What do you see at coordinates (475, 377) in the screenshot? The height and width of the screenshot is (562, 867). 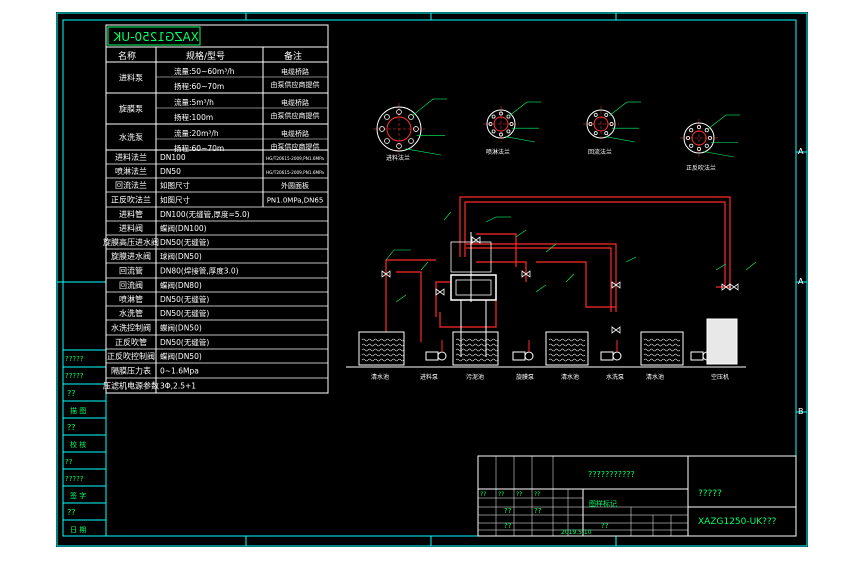 I see `equipment-label: 污泥池` at bounding box center [475, 377].